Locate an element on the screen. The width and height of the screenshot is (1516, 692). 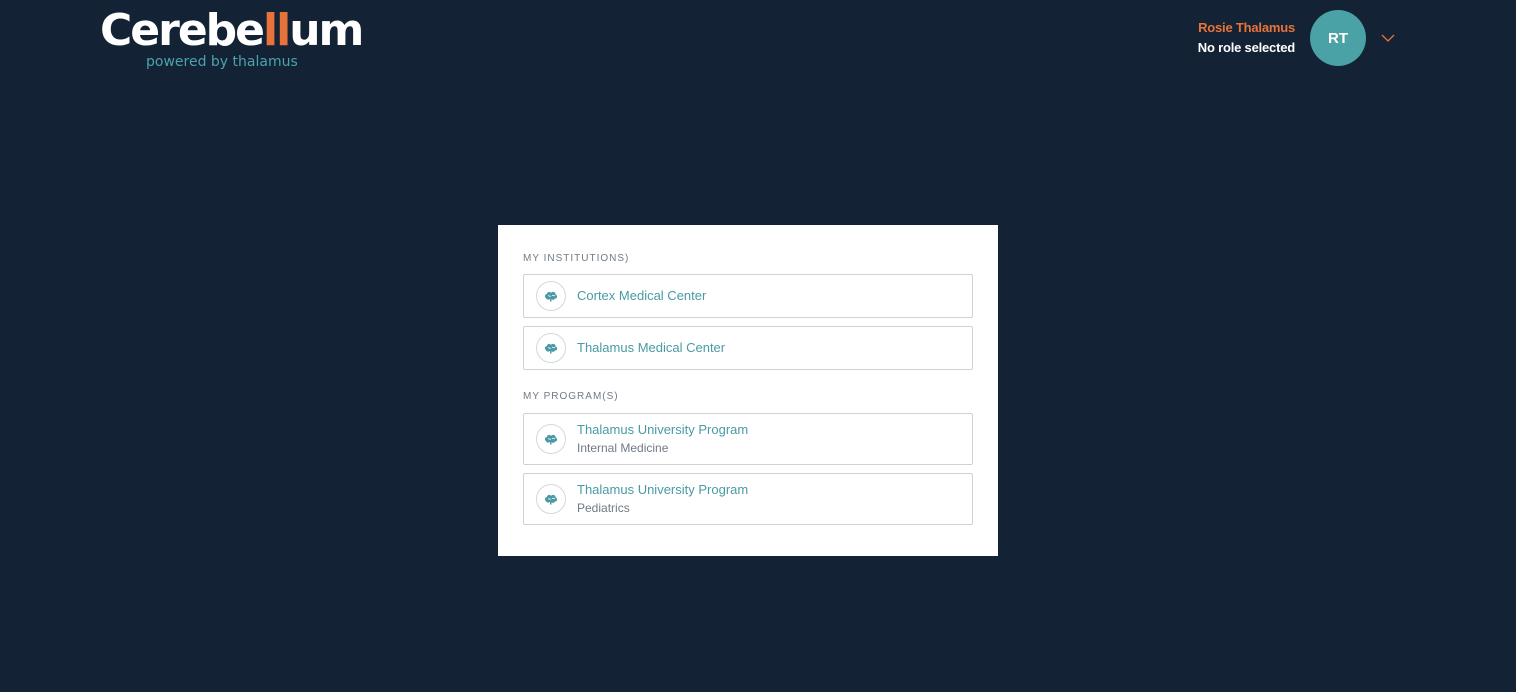
logo-wordmark: Cerebellum is located at coordinates (232, 30).